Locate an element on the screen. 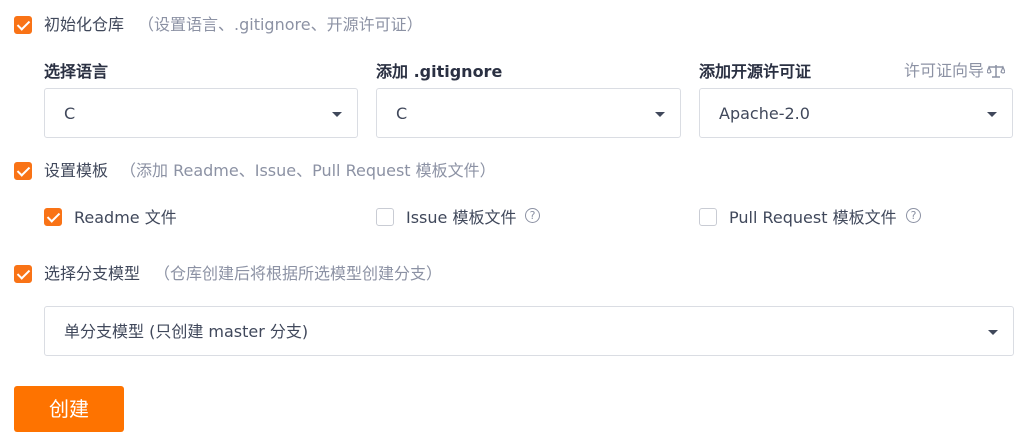  license-guide-label: 许可证向导 is located at coordinates (944, 70).